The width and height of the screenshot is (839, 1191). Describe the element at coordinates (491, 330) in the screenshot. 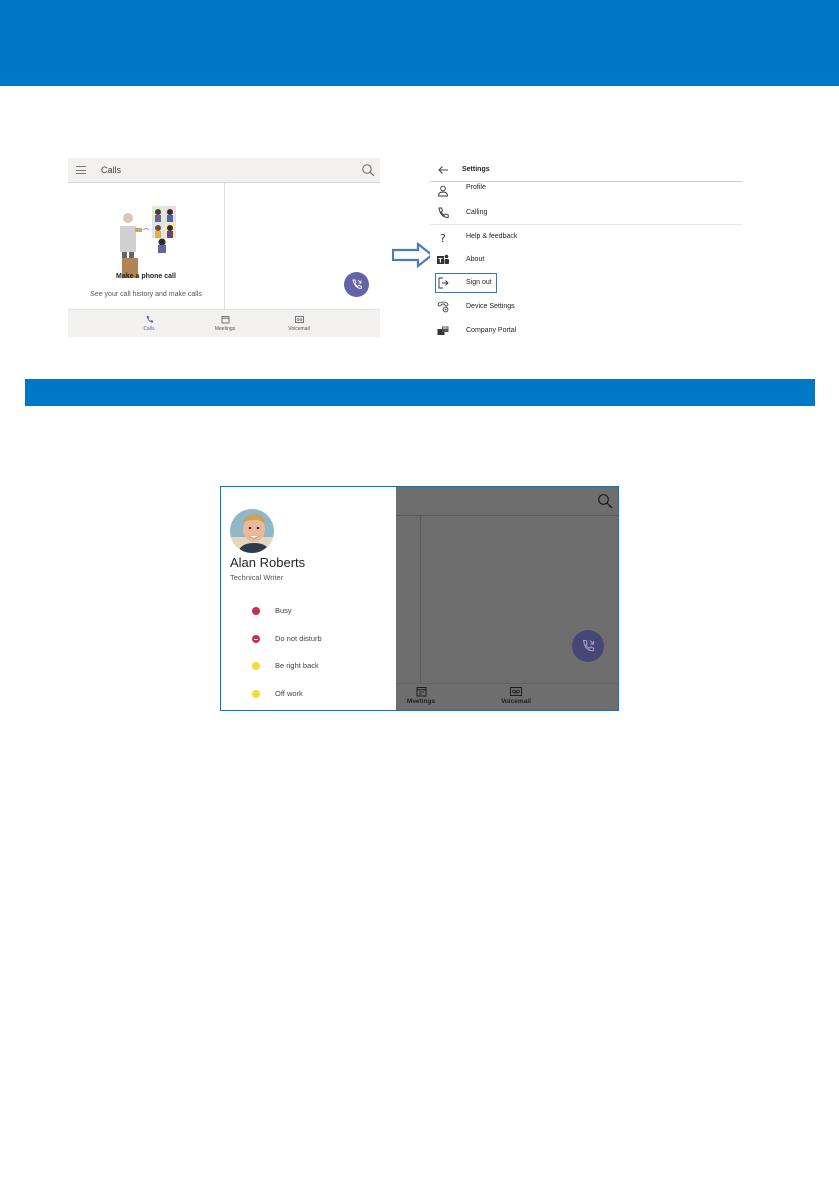

I see `settings-item-label: Company Portal` at that location.